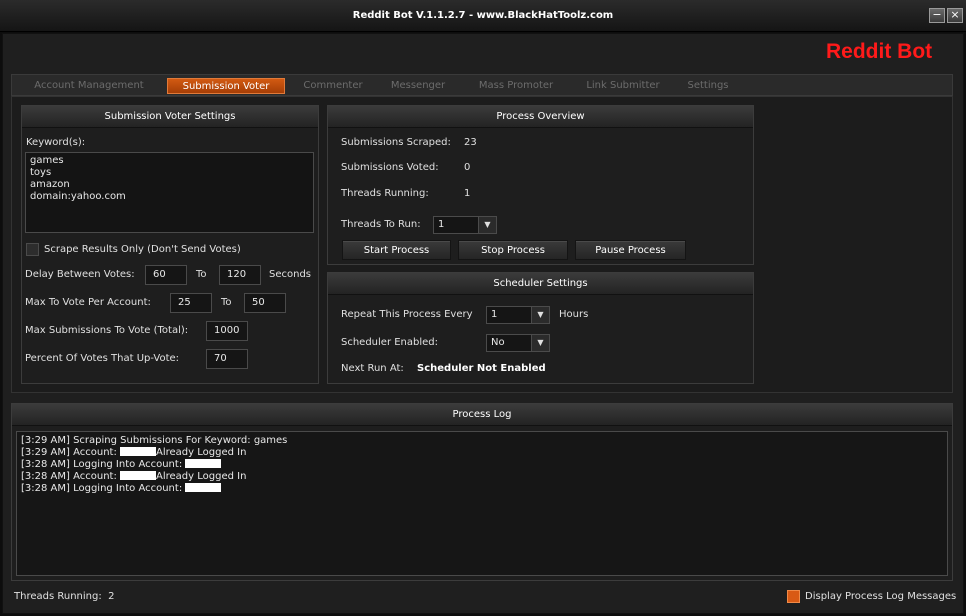 This screenshot has width=966, height=616. I want to click on tab-submission-voter: Submission Voter, so click(226, 86).